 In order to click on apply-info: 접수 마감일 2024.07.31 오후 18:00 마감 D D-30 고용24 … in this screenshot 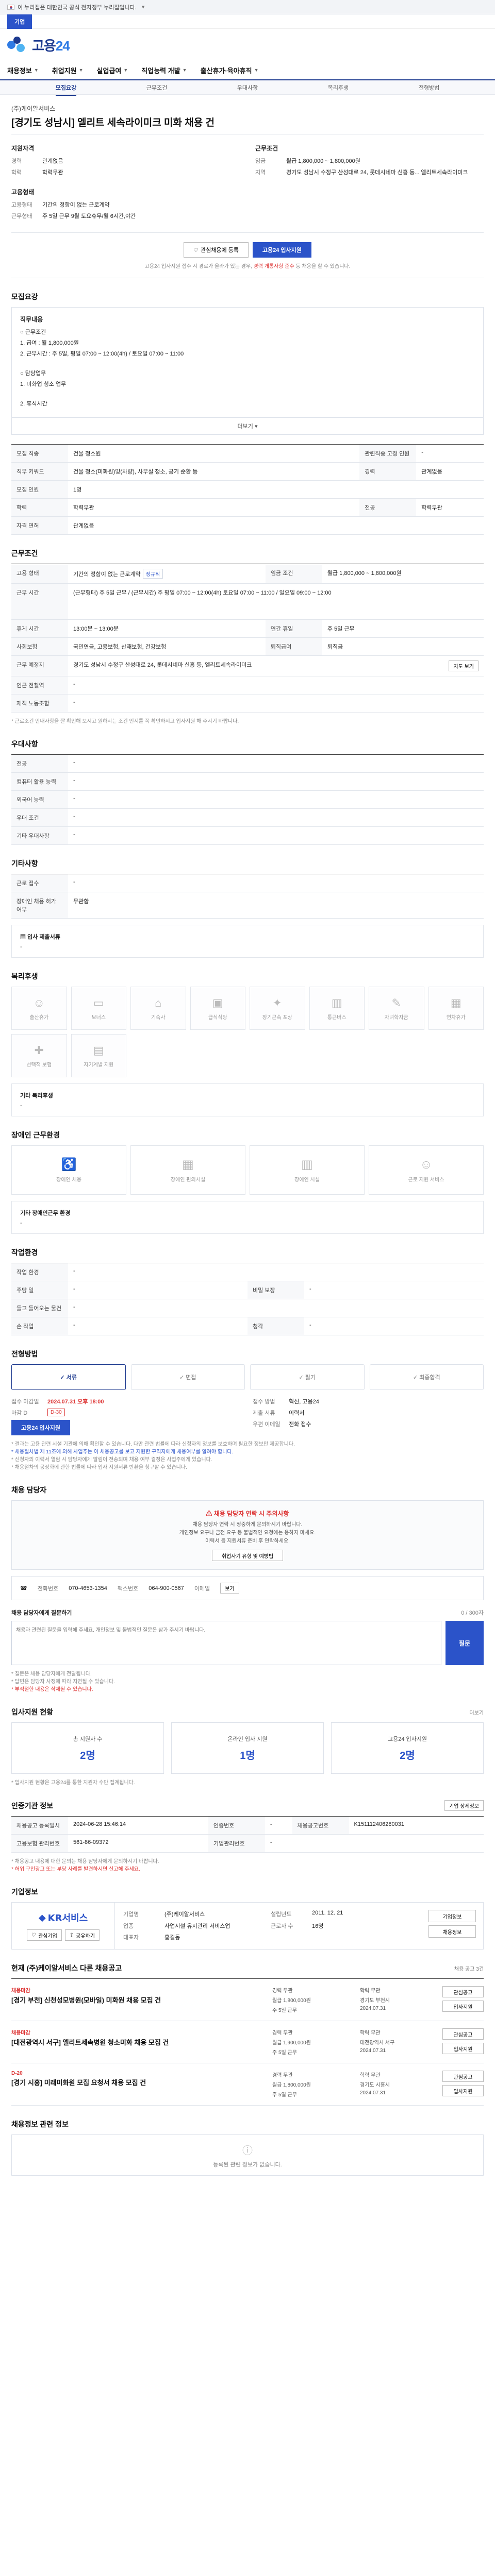, I will do `click(247, 1416)`.